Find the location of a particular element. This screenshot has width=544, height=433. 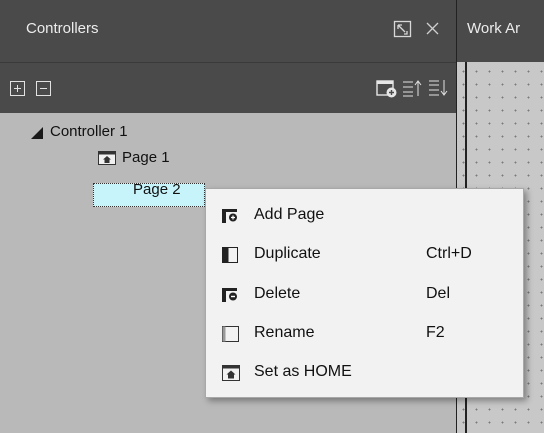

menu-item-add-page: Add Page is located at coordinates (364, 216).